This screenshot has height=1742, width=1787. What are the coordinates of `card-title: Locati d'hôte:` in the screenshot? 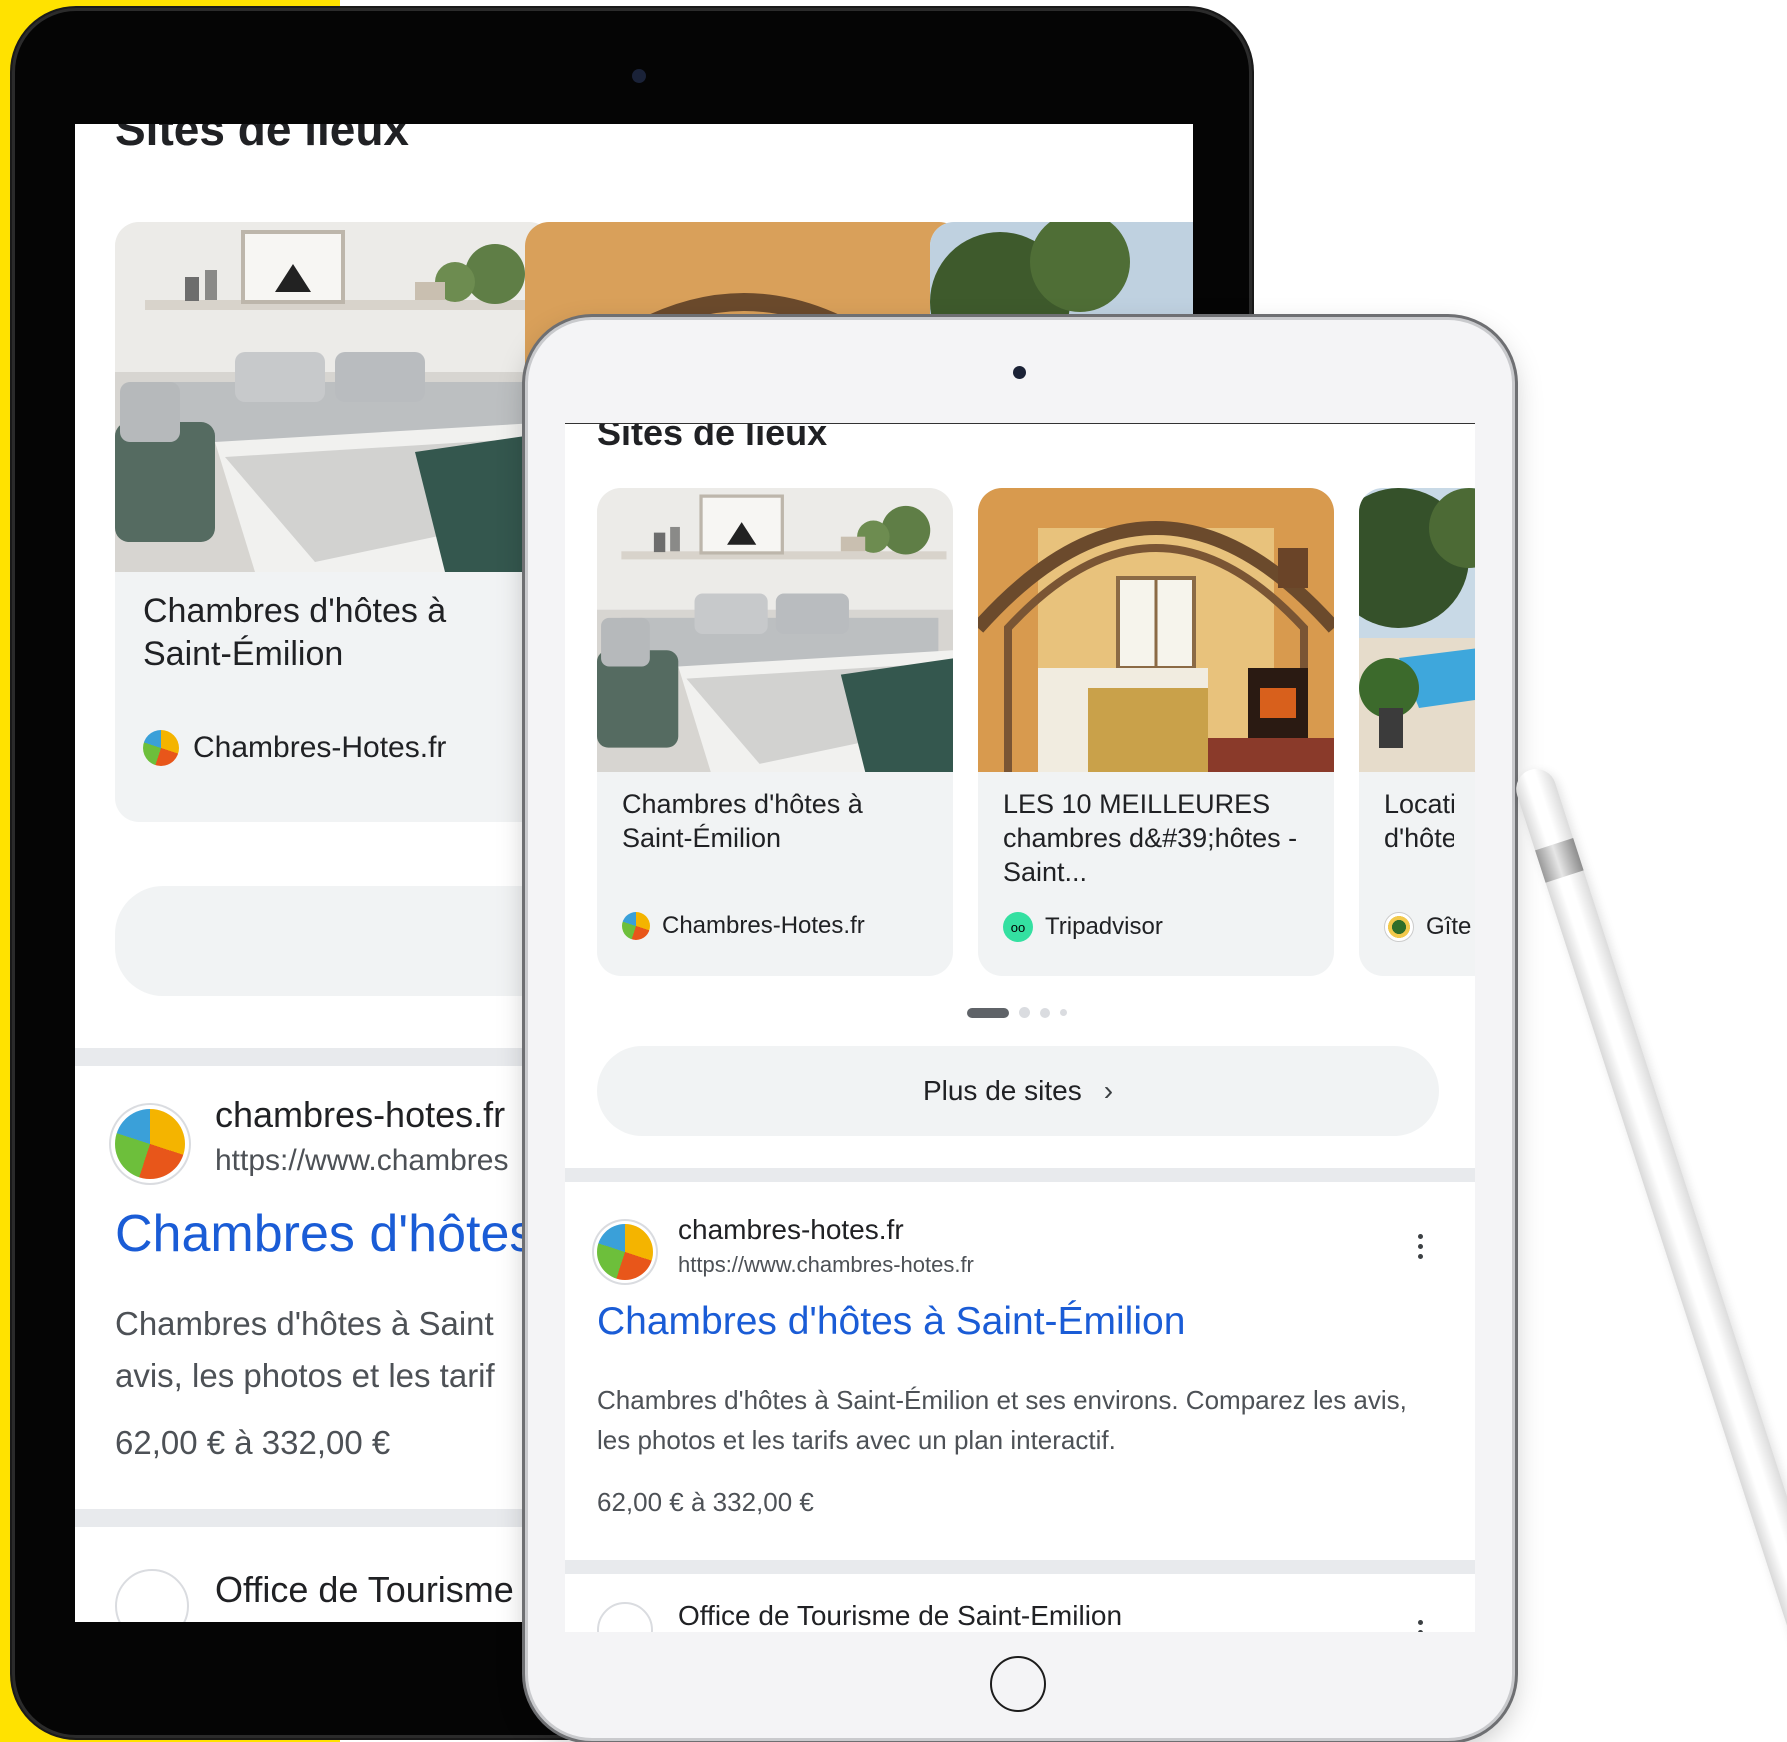 It's located at (1419, 821).